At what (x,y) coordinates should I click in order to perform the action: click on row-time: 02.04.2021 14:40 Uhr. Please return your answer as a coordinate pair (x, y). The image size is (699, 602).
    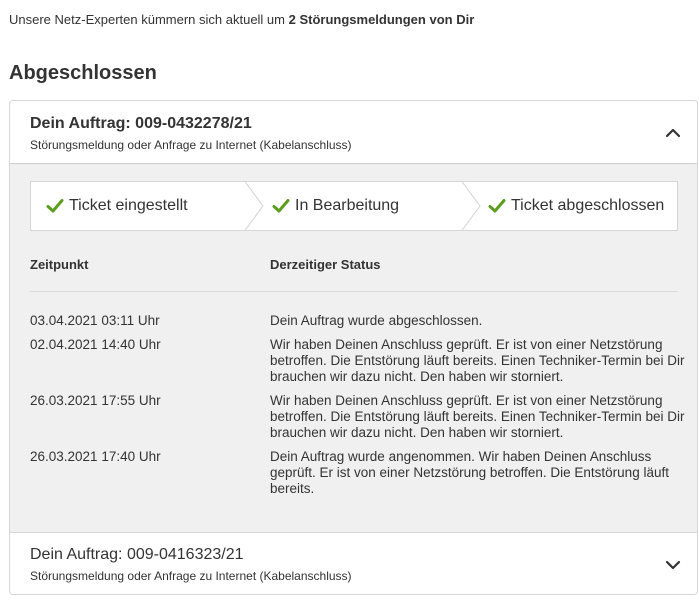
    Looking at the image, I should click on (95, 344).